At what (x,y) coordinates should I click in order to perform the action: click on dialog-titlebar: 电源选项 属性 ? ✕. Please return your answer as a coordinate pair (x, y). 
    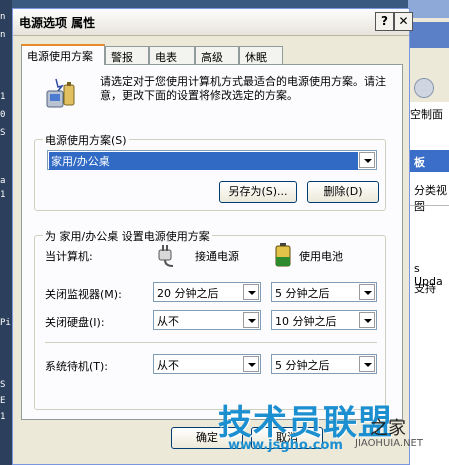
    Looking at the image, I should click on (213, 22).